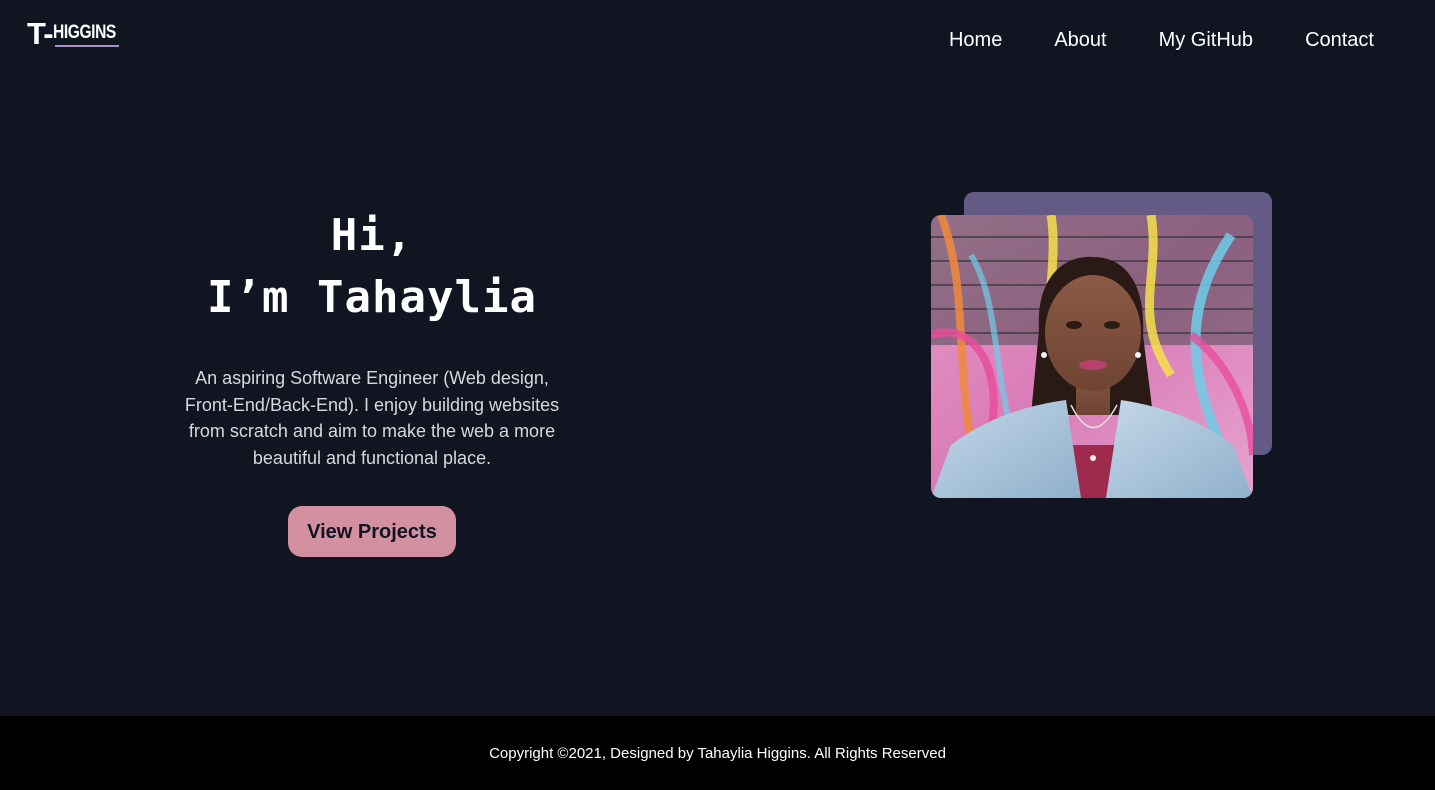 The height and width of the screenshot is (790, 1435). What do you see at coordinates (1206, 40) in the screenshot?
I see `nav-github: My GitHub` at bounding box center [1206, 40].